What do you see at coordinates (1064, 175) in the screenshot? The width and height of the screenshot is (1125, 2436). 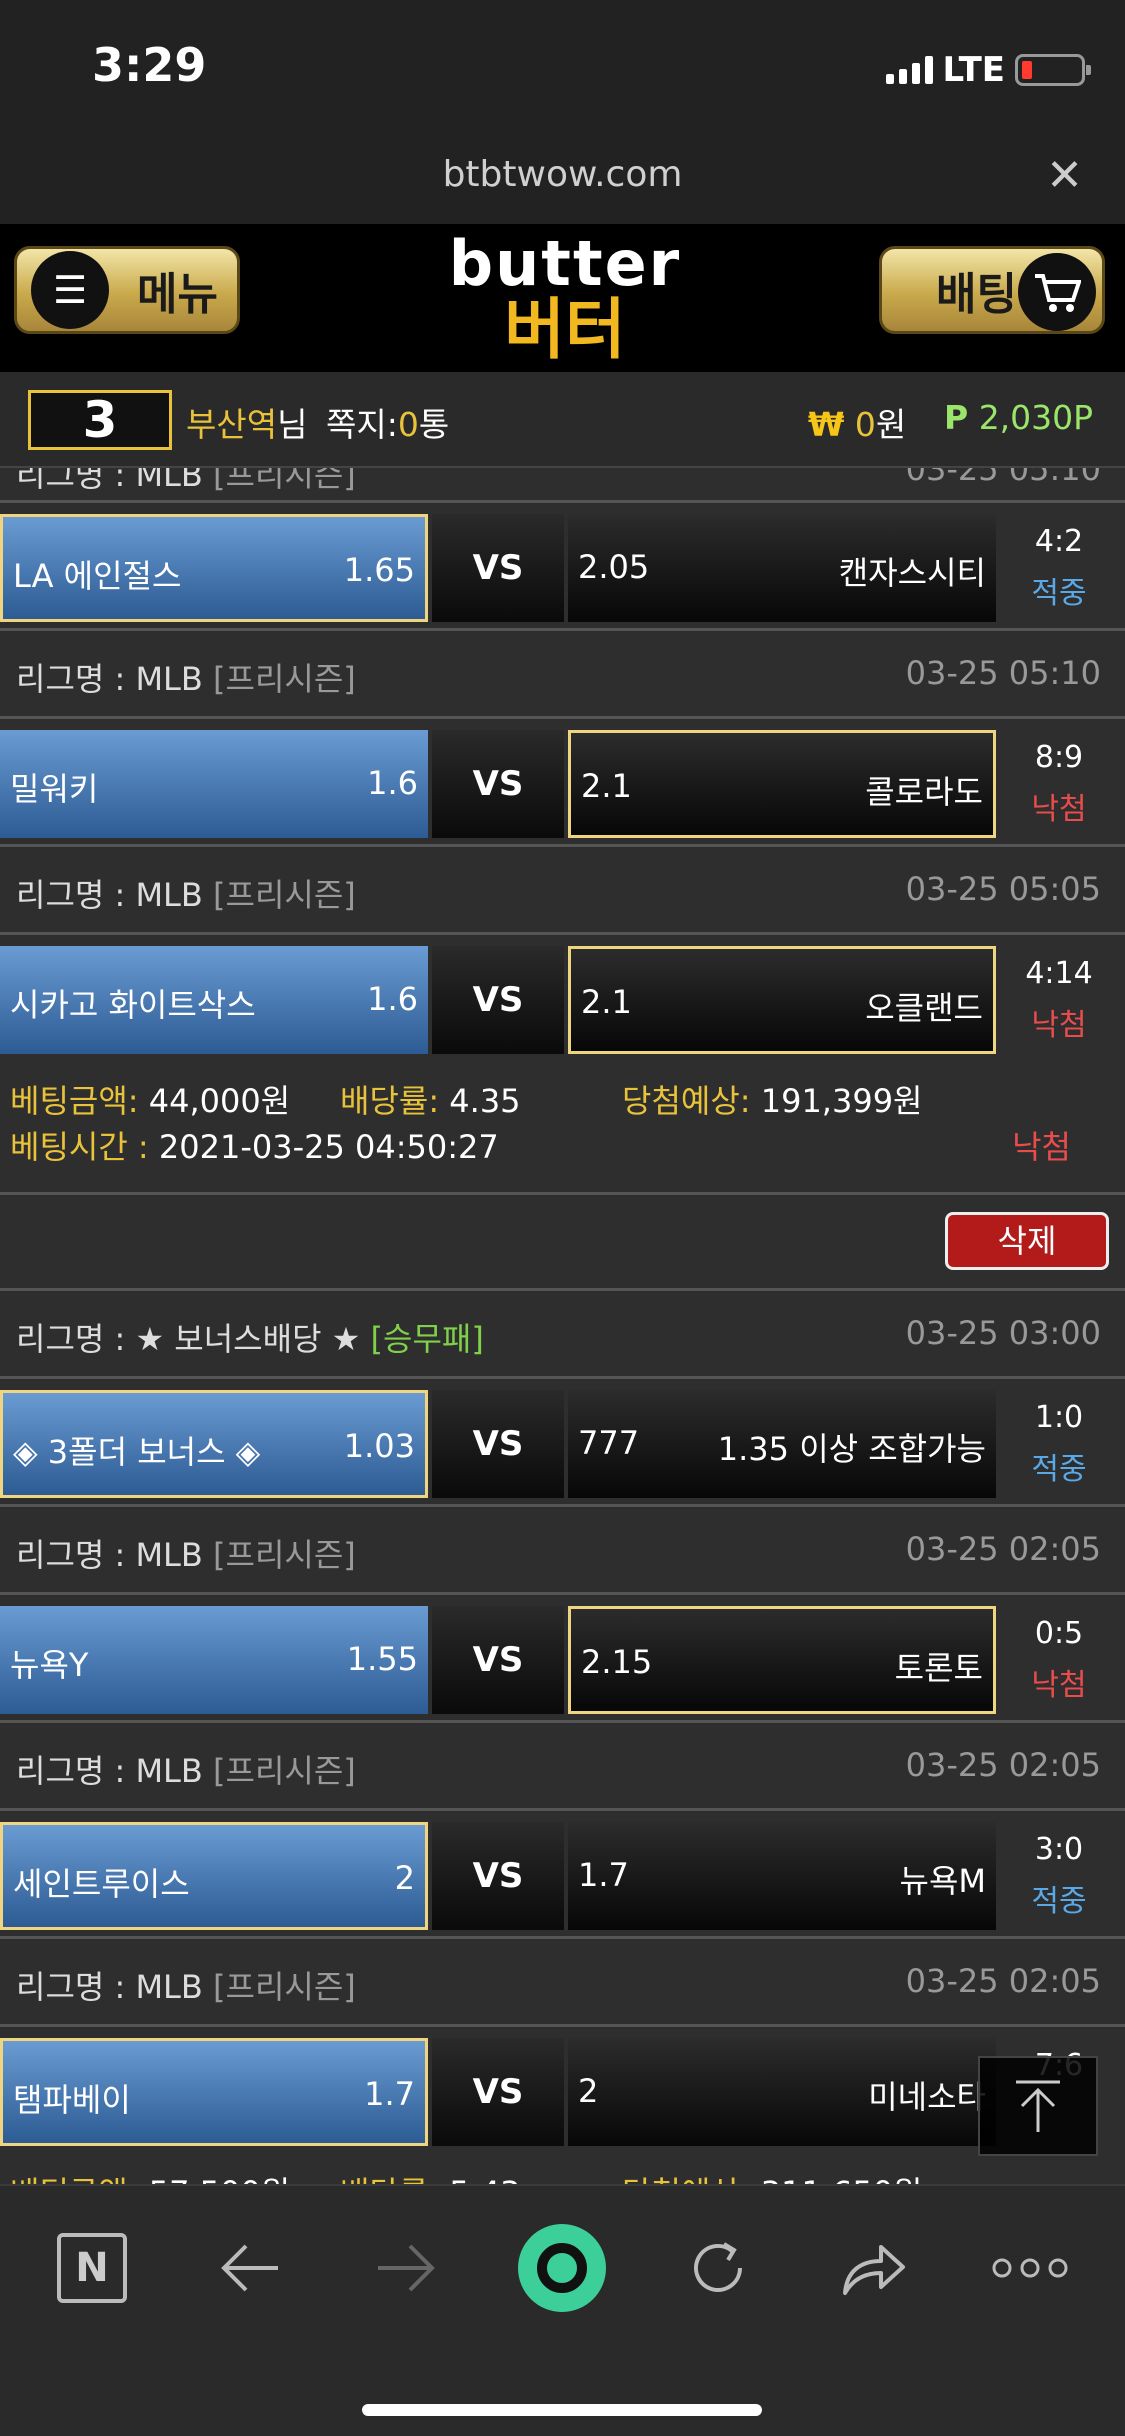 I see `close-icon: ✕` at bounding box center [1064, 175].